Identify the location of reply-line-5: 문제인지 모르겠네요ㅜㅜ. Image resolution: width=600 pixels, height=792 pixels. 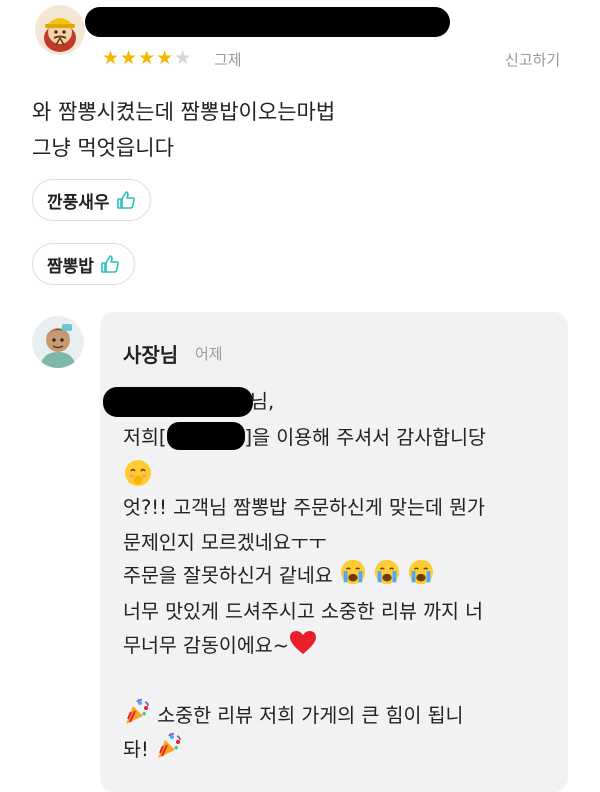
(225, 542).